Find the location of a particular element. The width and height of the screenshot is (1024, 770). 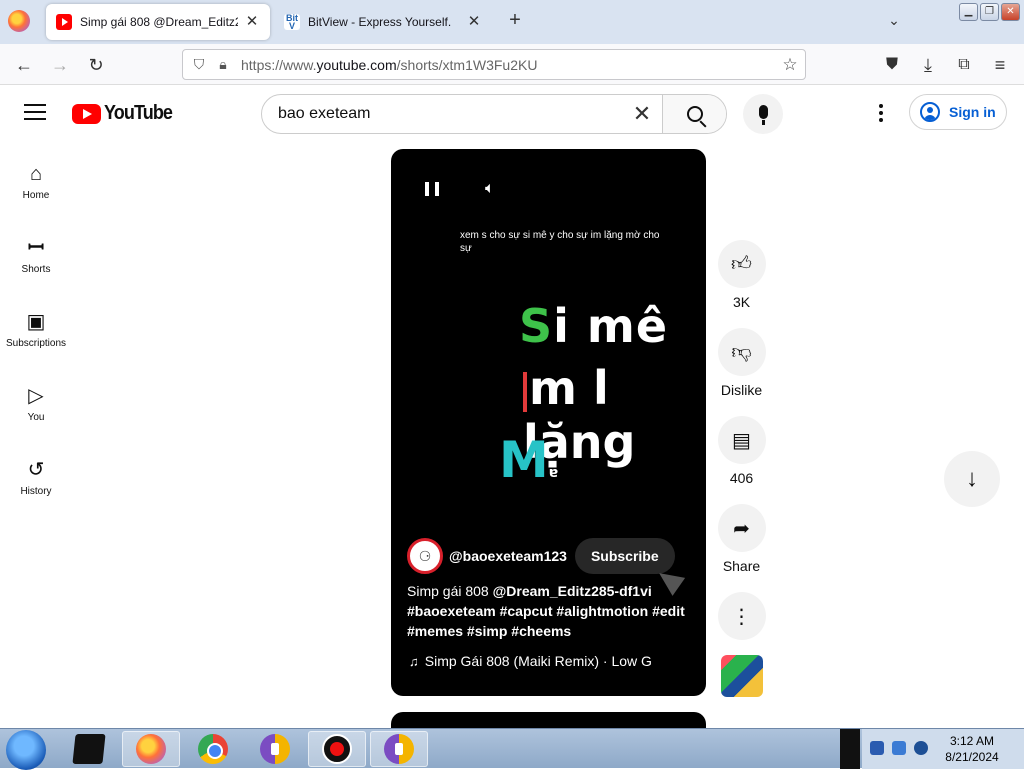

youtube-header: YouTube bao exeteam ✕ Sign in is located at coordinates (512, 113).